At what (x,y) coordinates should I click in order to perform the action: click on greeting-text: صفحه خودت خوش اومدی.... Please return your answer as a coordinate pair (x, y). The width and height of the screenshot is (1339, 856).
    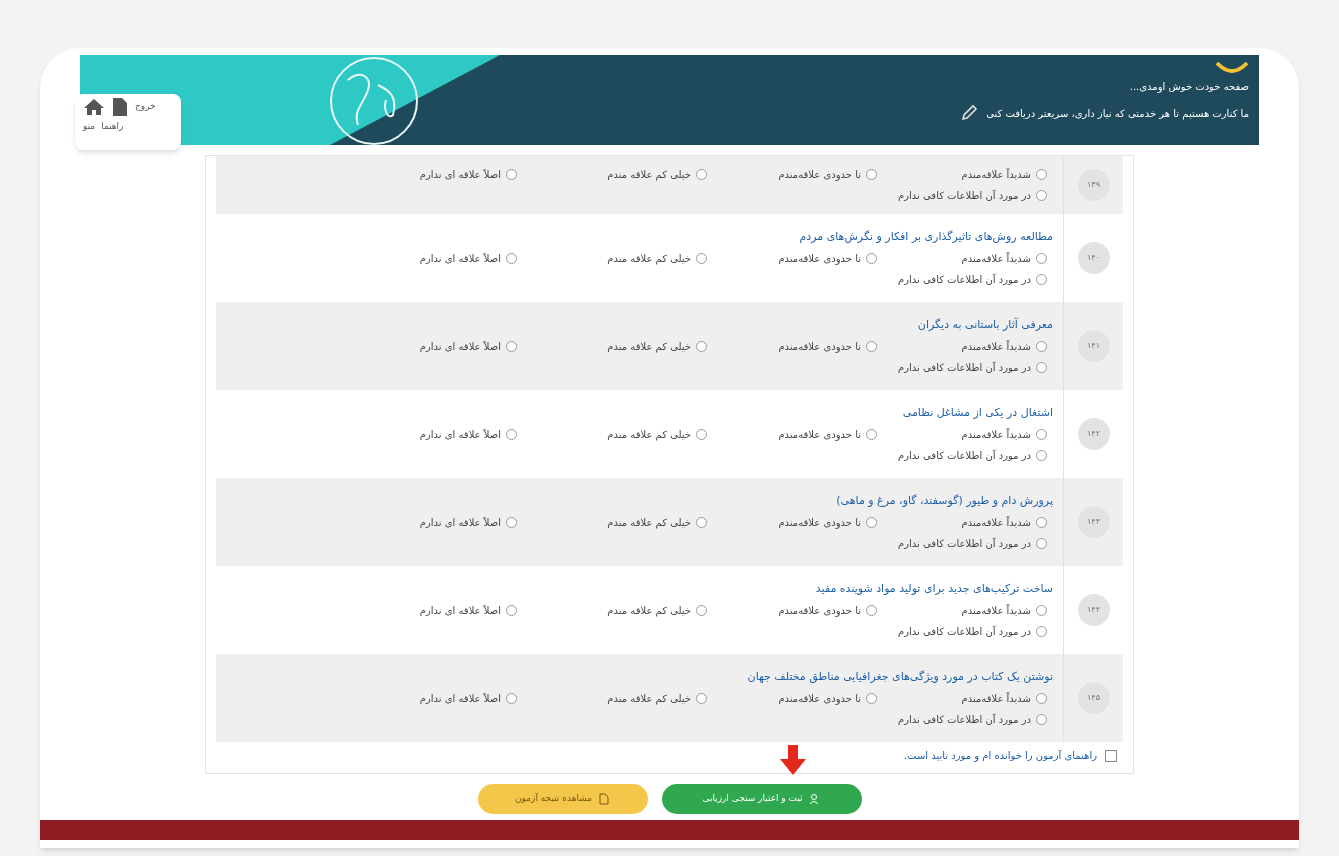
    Looking at the image, I should click on (1189, 87).